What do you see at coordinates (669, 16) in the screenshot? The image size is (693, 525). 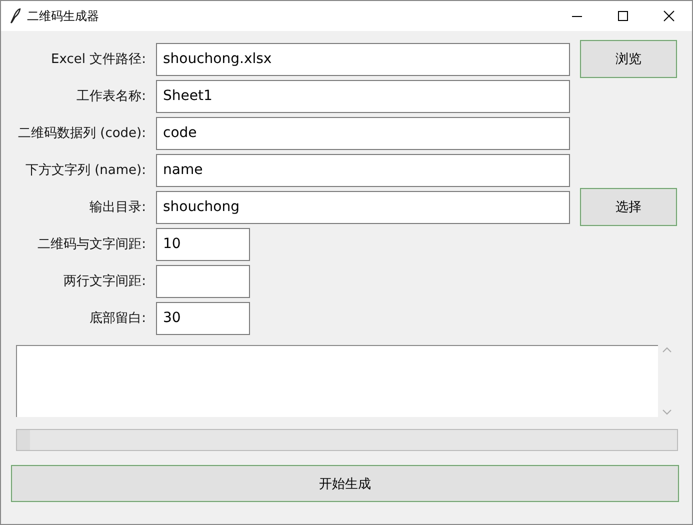 I see `close-icon` at bounding box center [669, 16].